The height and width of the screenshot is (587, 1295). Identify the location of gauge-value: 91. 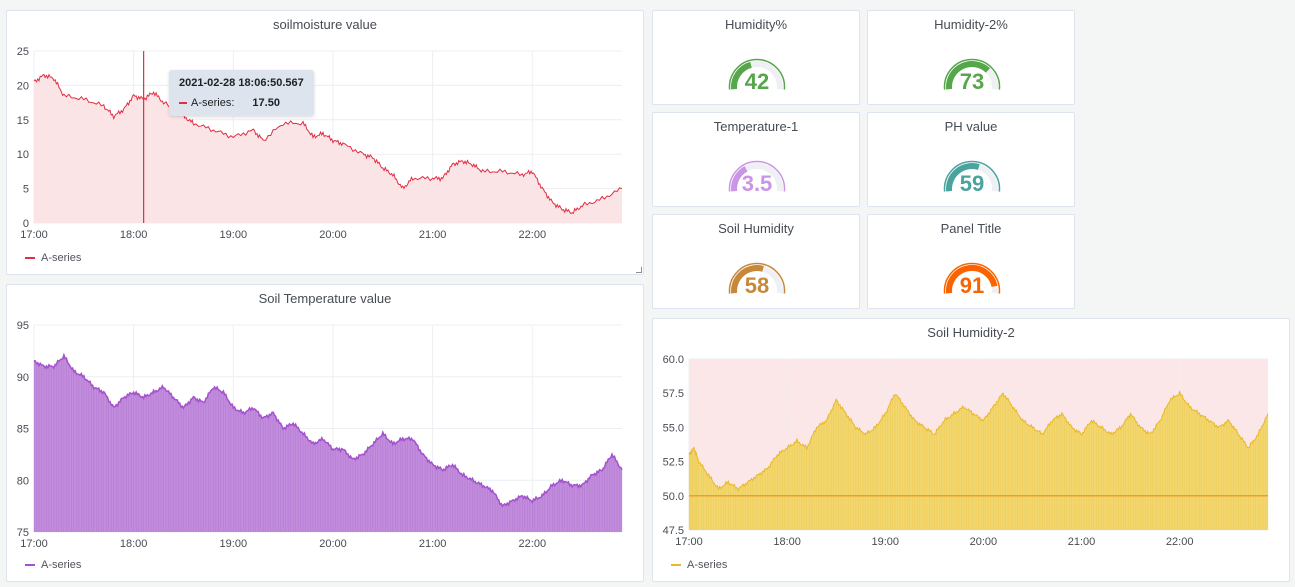
(972, 285).